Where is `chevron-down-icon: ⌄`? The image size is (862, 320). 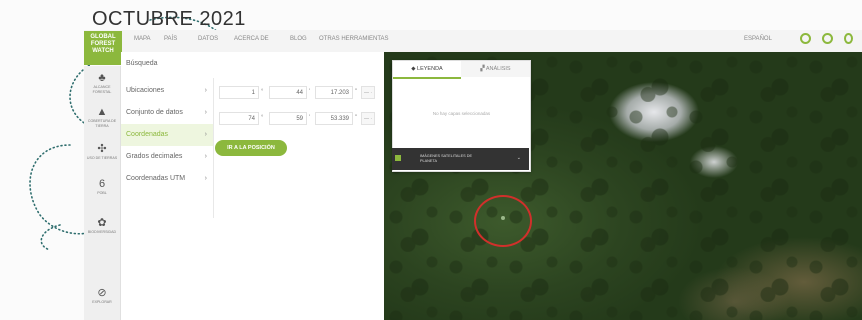
chevron-down-icon: ⌄ is located at coordinates (519, 158).